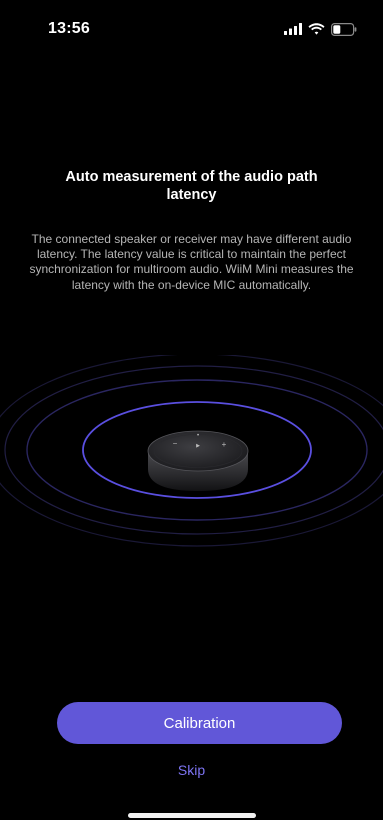  What do you see at coordinates (69, 28) in the screenshot?
I see `status-time: 13:56` at bounding box center [69, 28].